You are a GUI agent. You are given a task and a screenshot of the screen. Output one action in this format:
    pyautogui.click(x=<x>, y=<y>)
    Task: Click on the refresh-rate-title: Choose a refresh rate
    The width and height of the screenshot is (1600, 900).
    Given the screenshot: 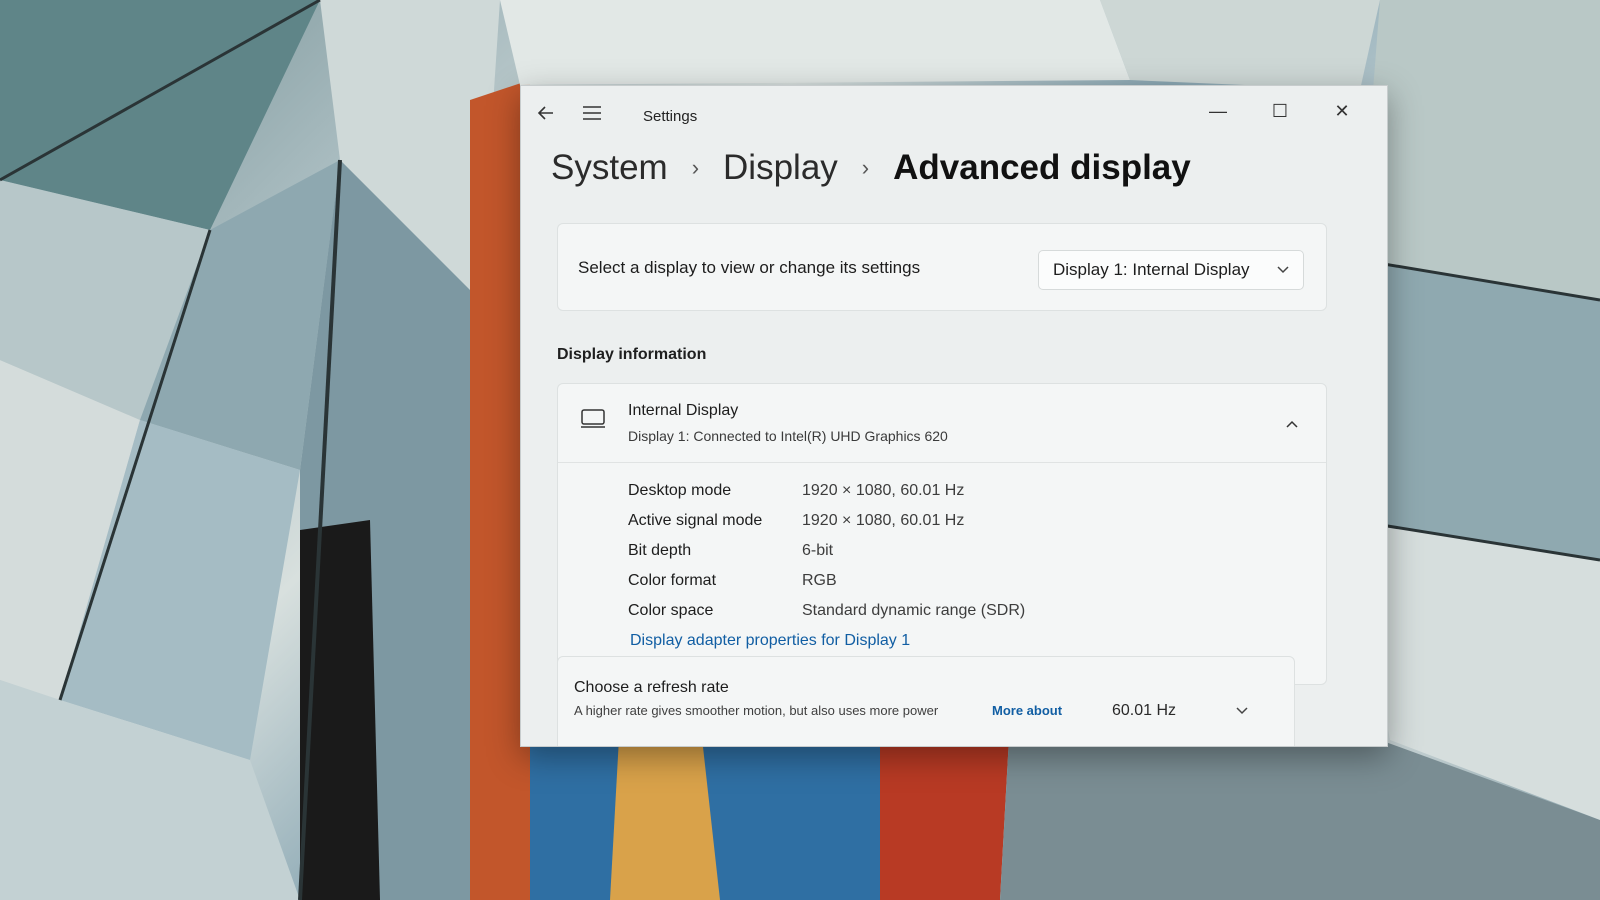 What is the action you would take?
    pyautogui.click(x=651, y=687)
    